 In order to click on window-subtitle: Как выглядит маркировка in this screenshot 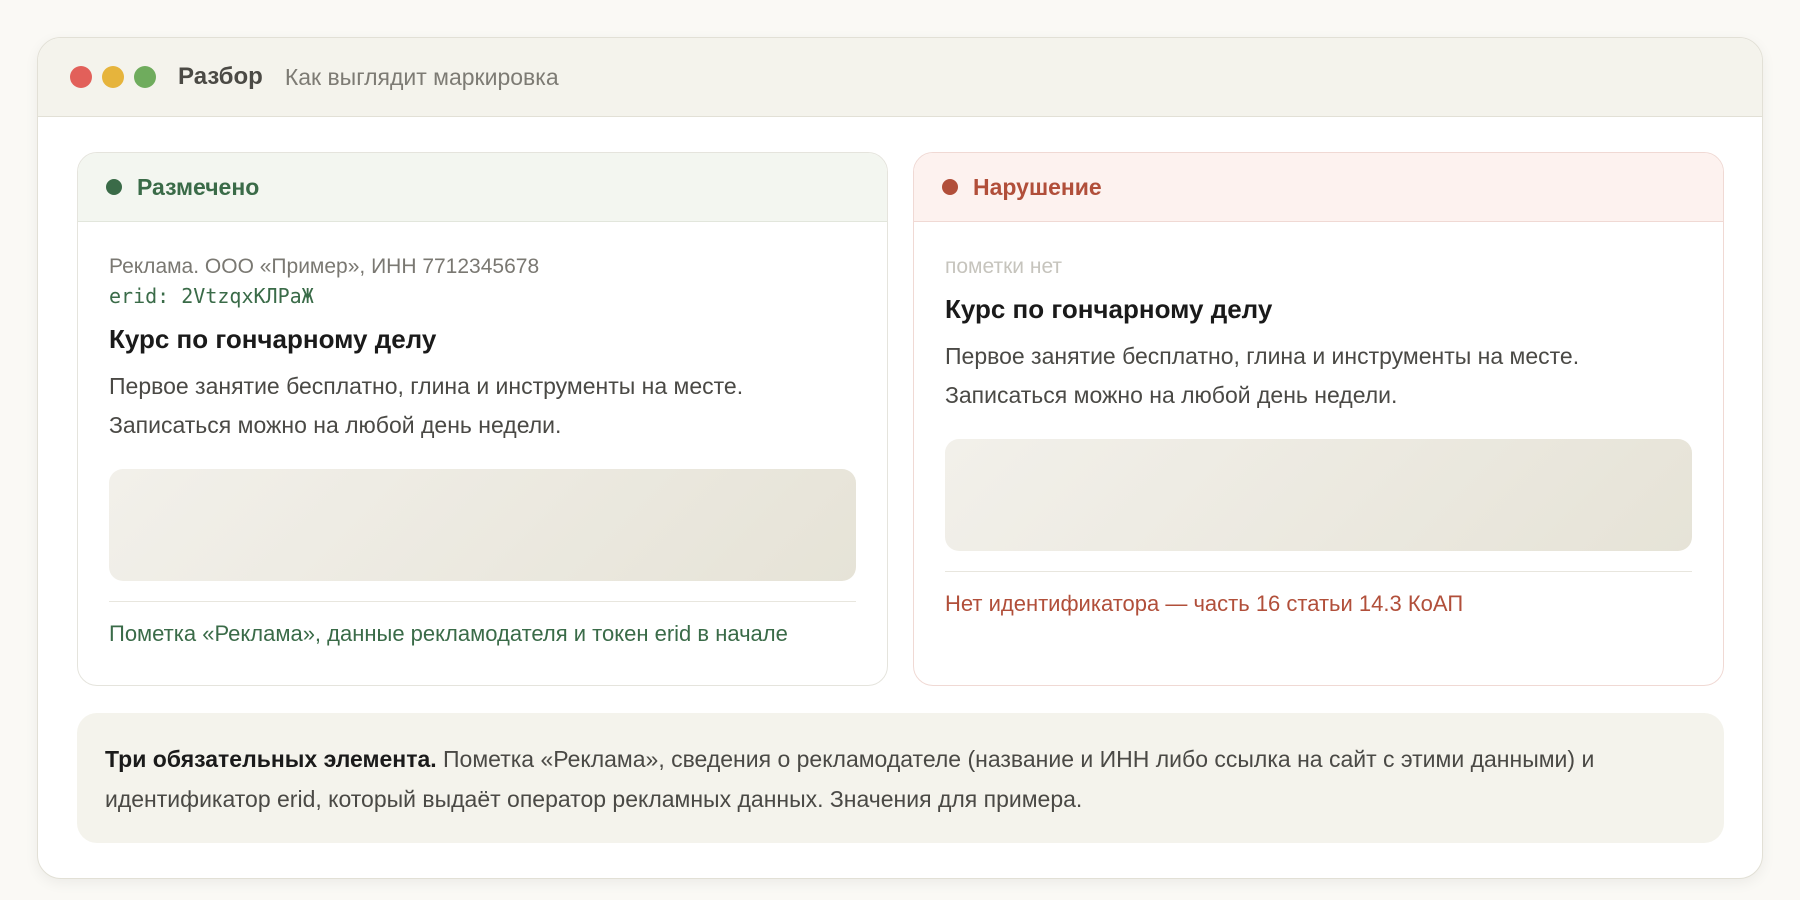, I will do `click(421, 76)`.